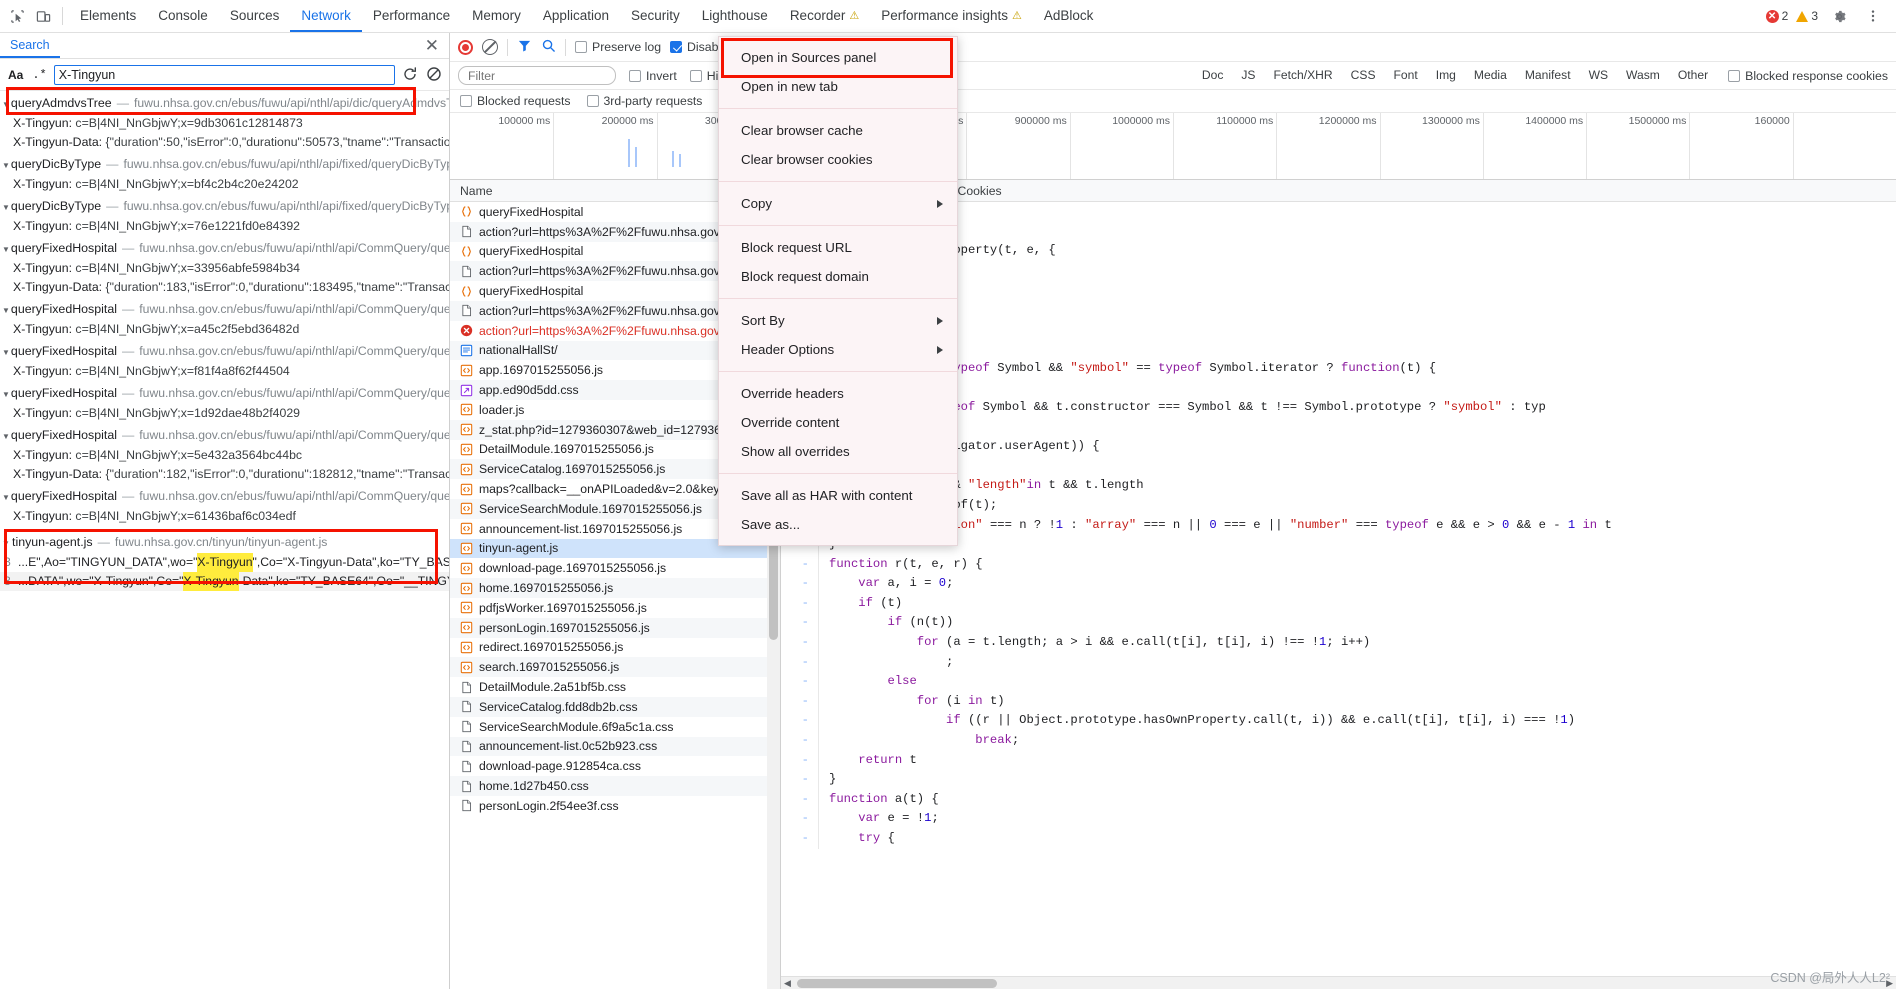 This screenshot has height=989, width=1896. Describe the element at coordinates (1363, 75) in the screenshot. I see `filter-type-css: CSS` at that location.